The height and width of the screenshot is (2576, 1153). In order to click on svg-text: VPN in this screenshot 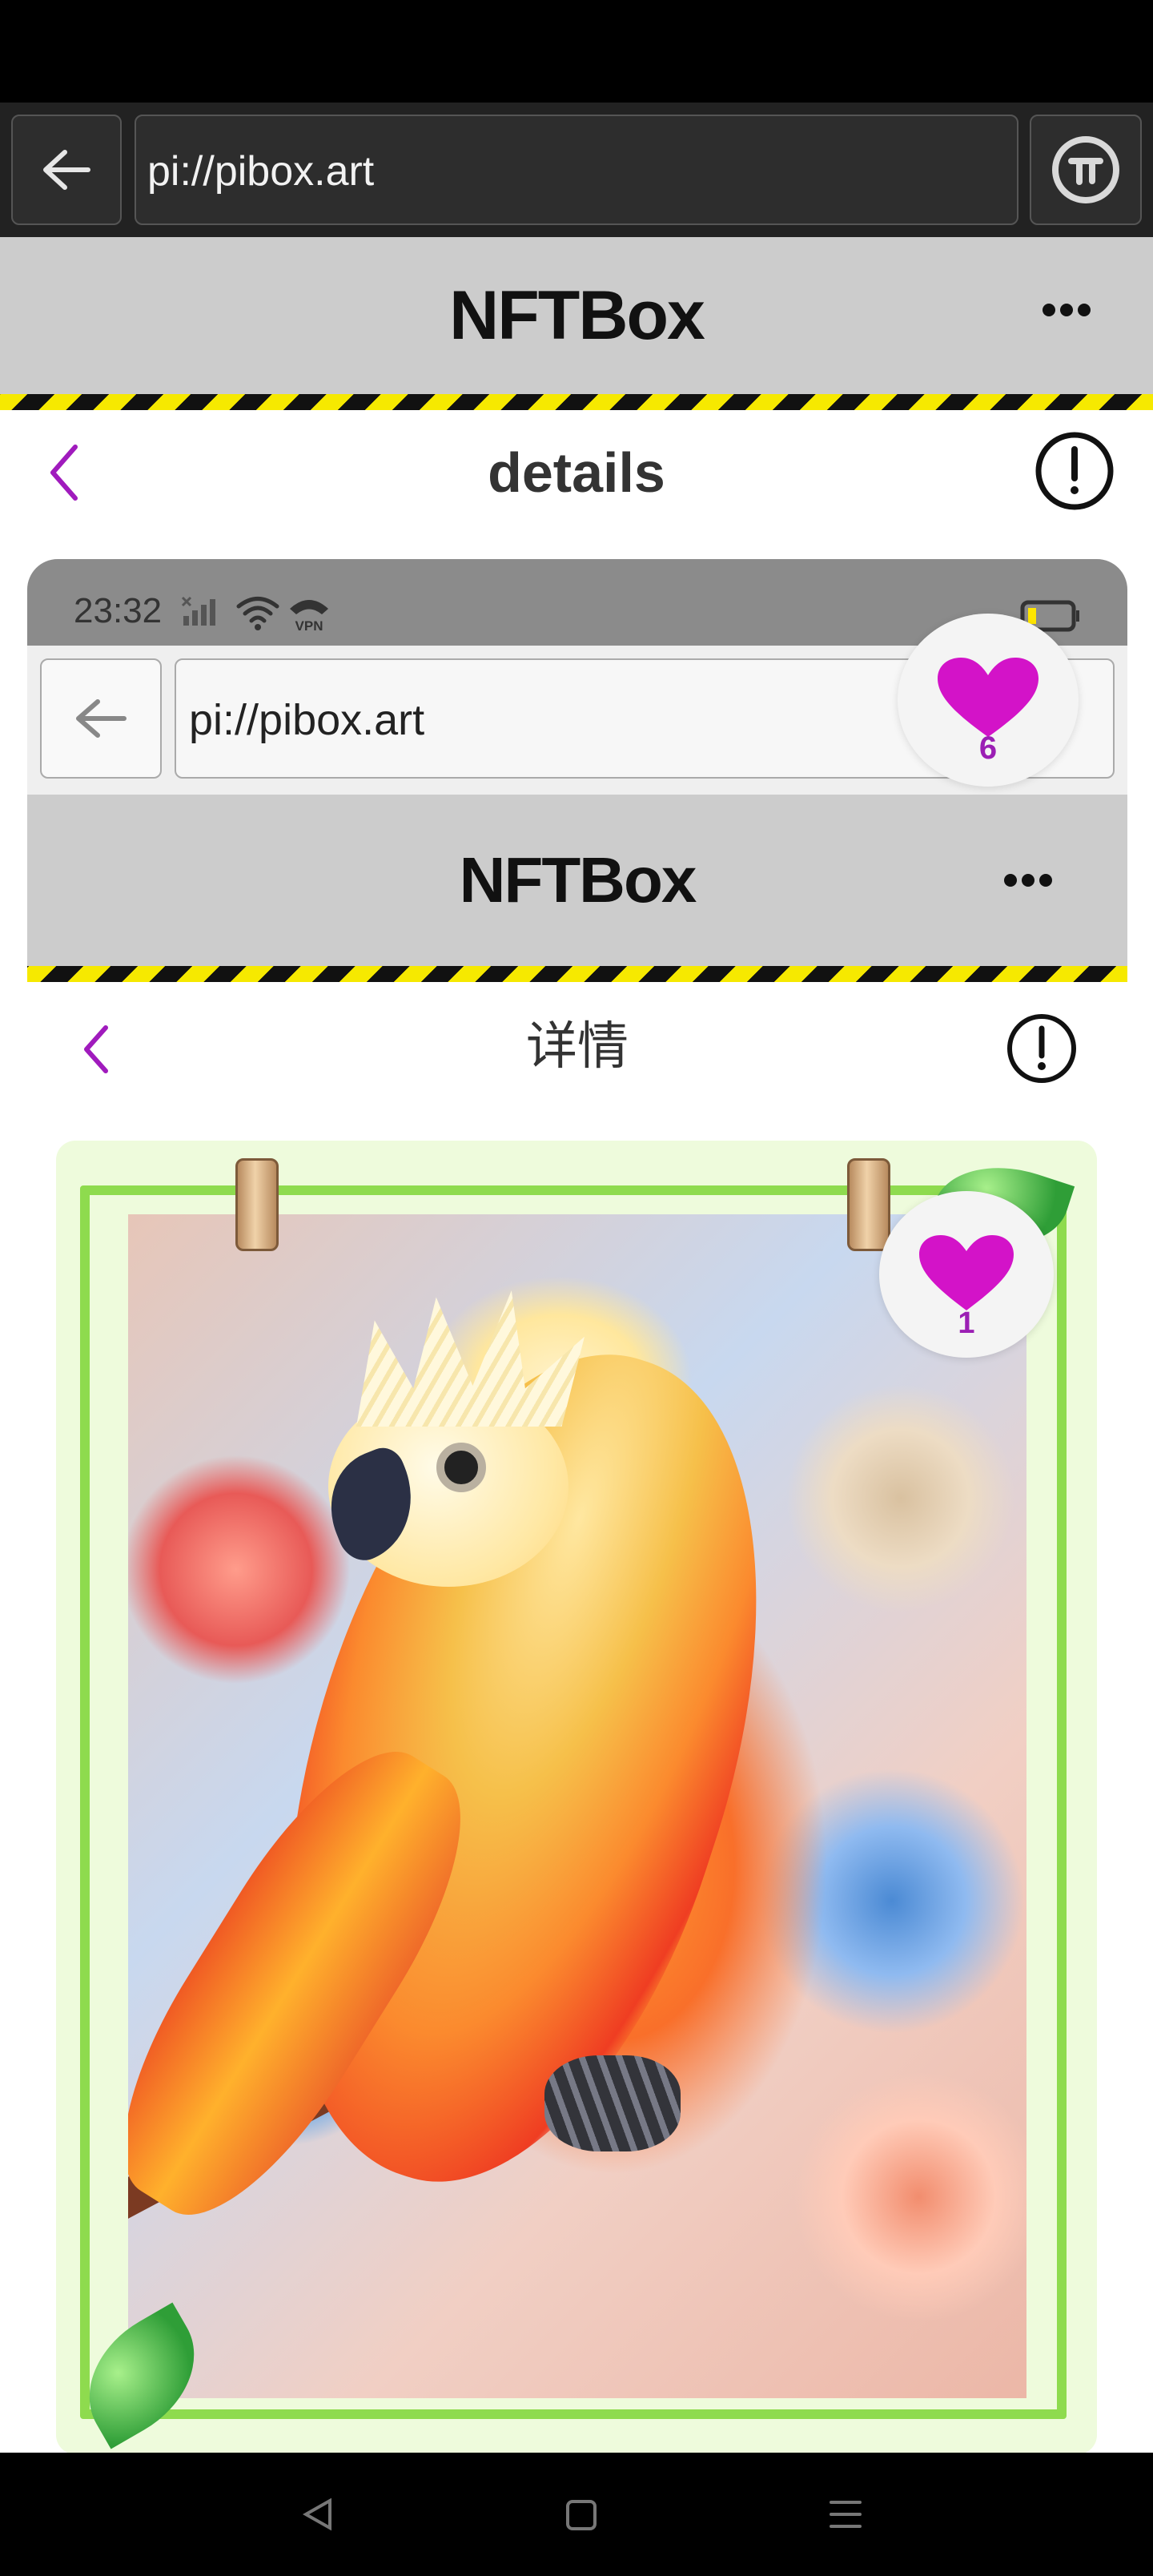, I will do `click(309, 626)`.